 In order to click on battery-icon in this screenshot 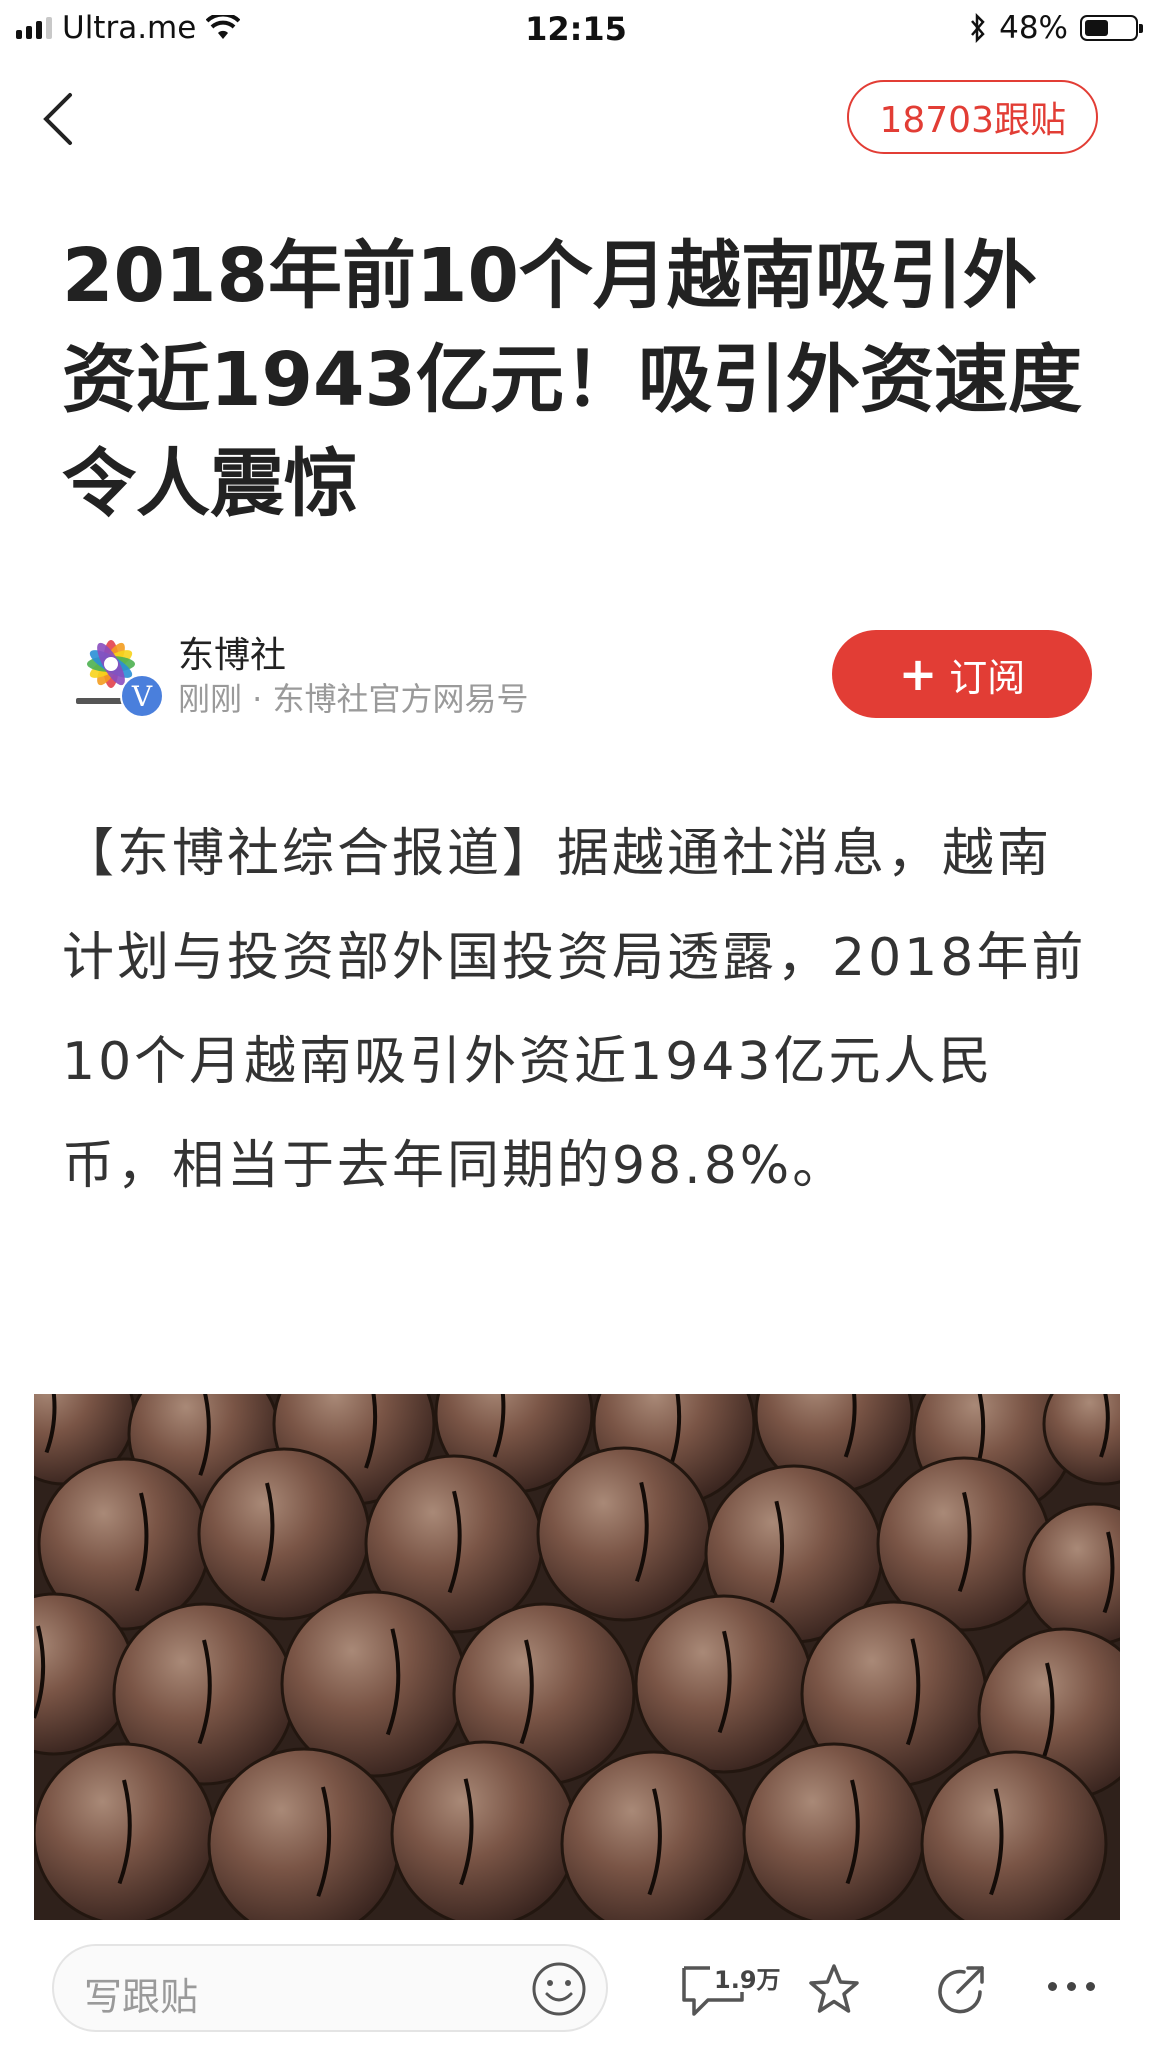, I will do `click(1111, 28)`.